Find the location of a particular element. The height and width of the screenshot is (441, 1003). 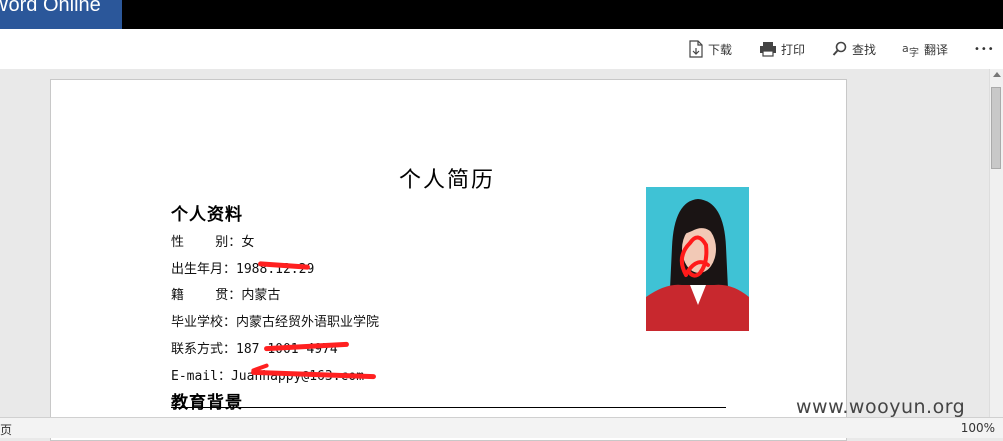

app-name: Word Online is located at coordinates (50, 8).